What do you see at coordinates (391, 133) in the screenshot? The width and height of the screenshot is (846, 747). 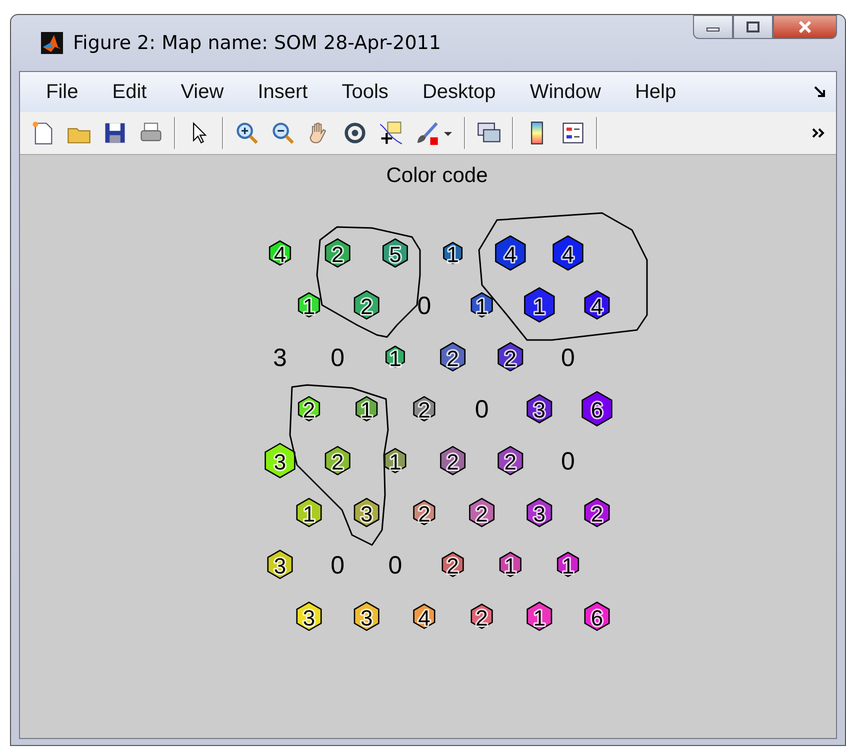 I see `data-cursor-icon` at bounding box center [391, 133].